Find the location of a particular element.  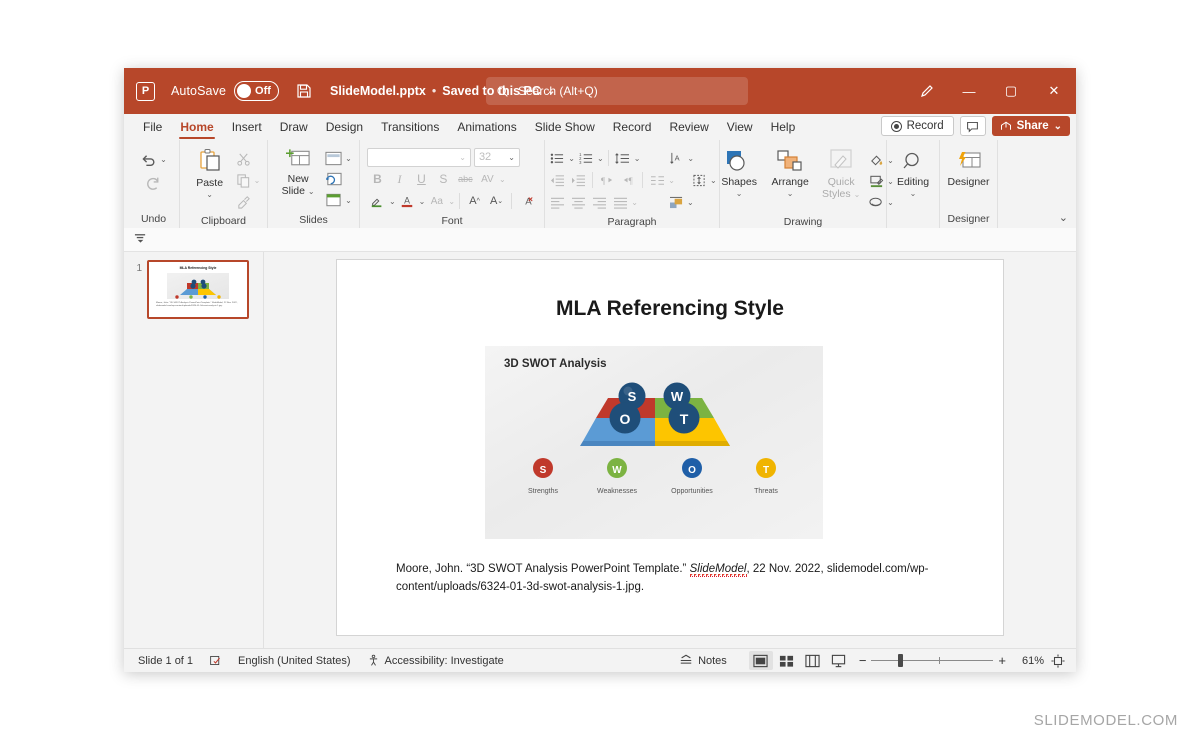

right-to-left-icon: ¶ is located at coordinates (628, 180).